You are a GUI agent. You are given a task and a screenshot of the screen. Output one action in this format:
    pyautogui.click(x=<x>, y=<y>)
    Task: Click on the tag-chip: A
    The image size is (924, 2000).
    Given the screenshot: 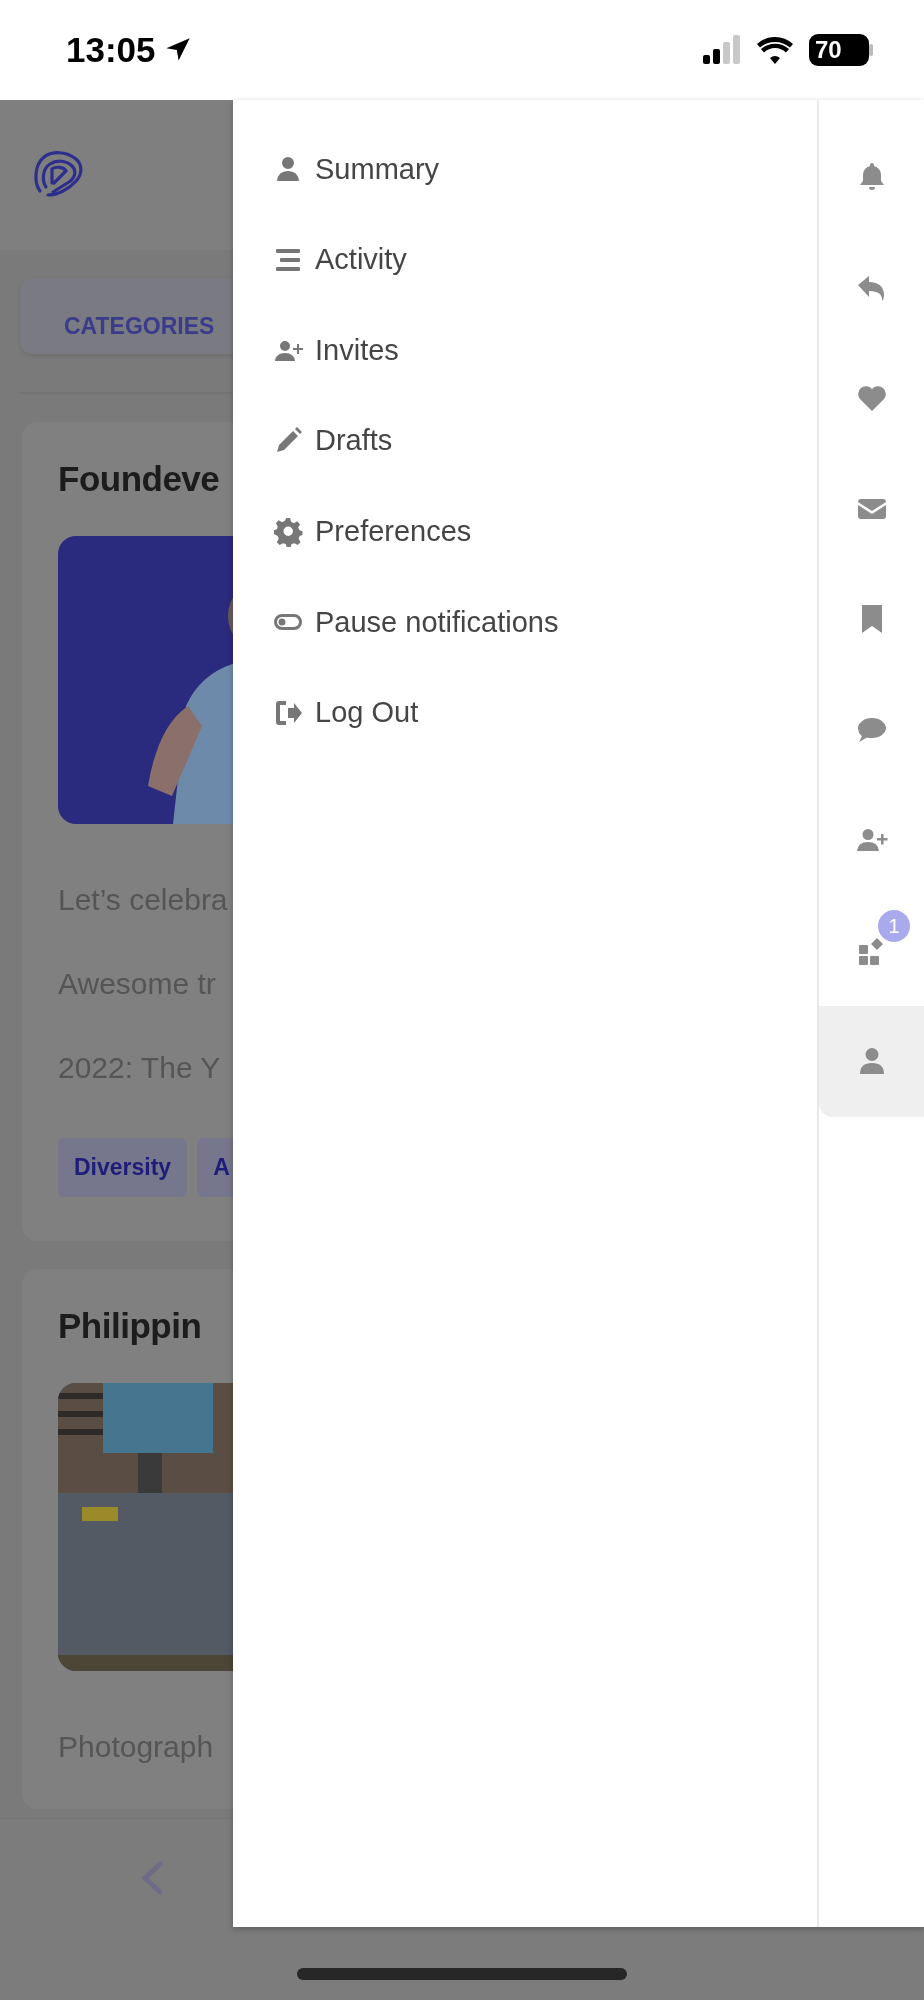 What is the action you would take?
    pyautogui.click(x=215, y=1167)
    